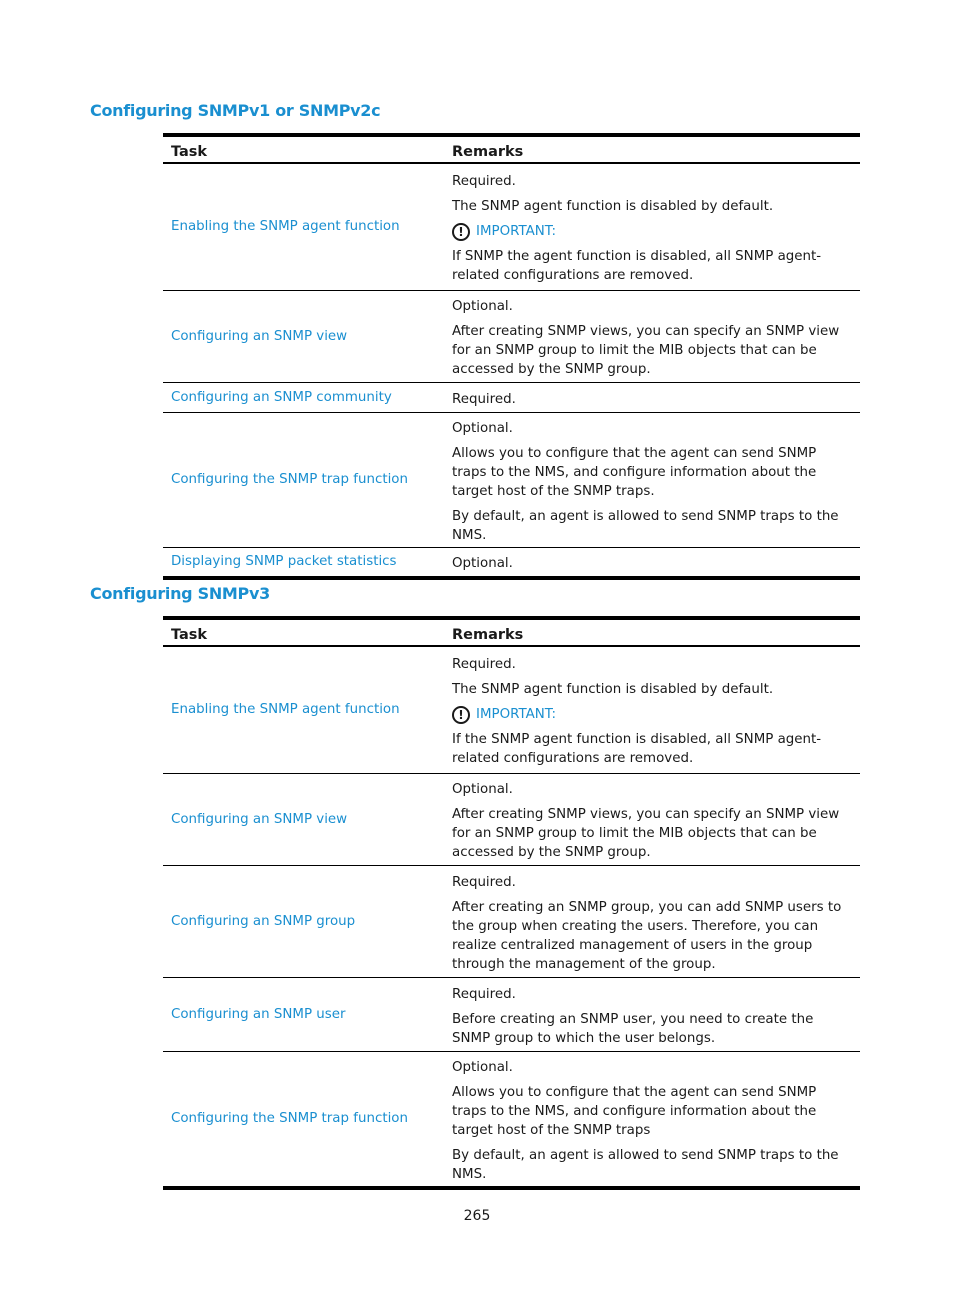  Describe the element at coordinates (235, 110) in the screenshot. I see `section-heading-snmpv1-v2c: Configuring SNMPv1 or SNMPv2c` at that location.